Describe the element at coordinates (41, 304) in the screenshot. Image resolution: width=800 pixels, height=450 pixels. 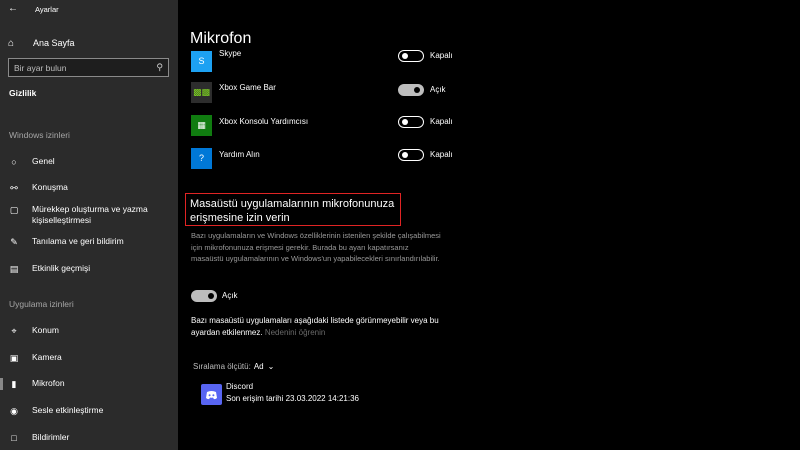
I see `app-permissions-label: Uygulama izinleri` at that location.